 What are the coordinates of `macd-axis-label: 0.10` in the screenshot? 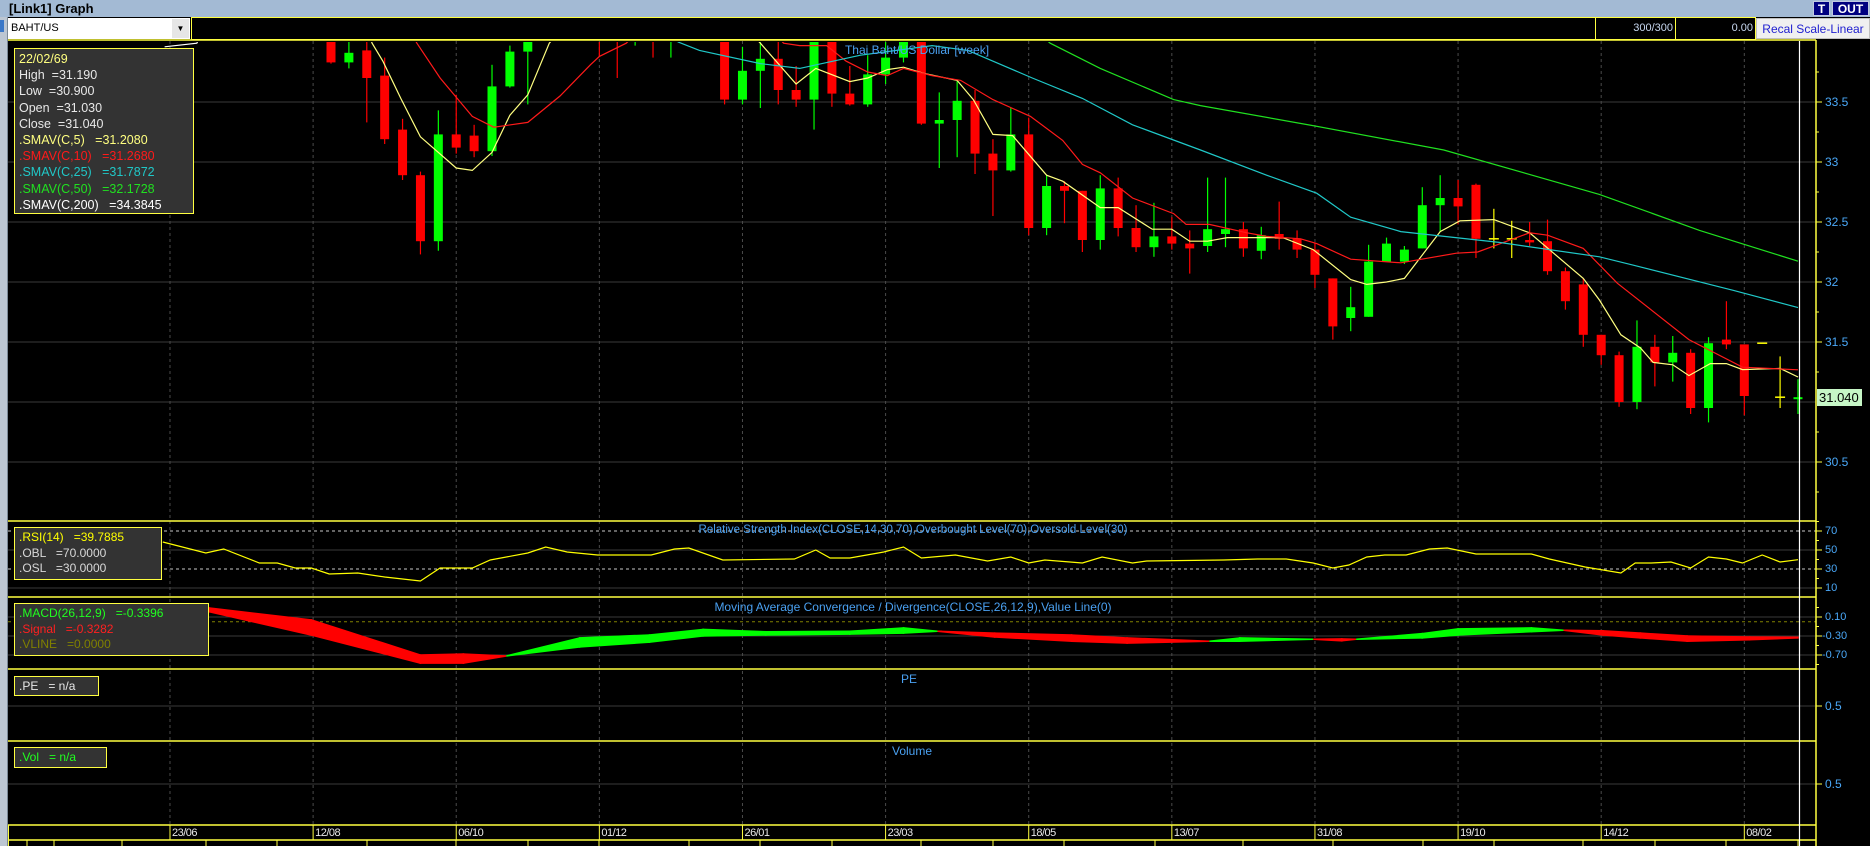 It's located at (1836, 617).